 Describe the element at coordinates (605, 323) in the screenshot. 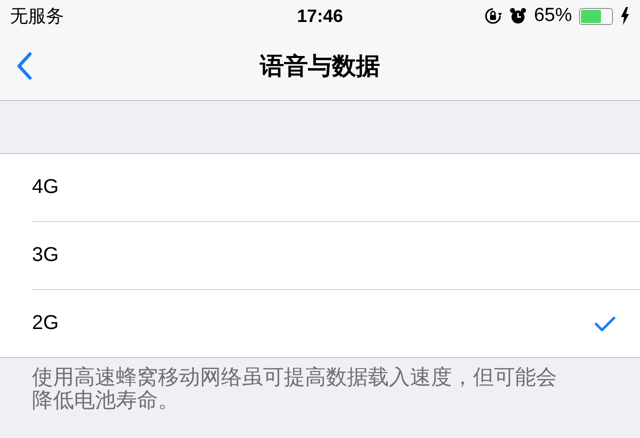

I see `checkmark-icon` at that location.